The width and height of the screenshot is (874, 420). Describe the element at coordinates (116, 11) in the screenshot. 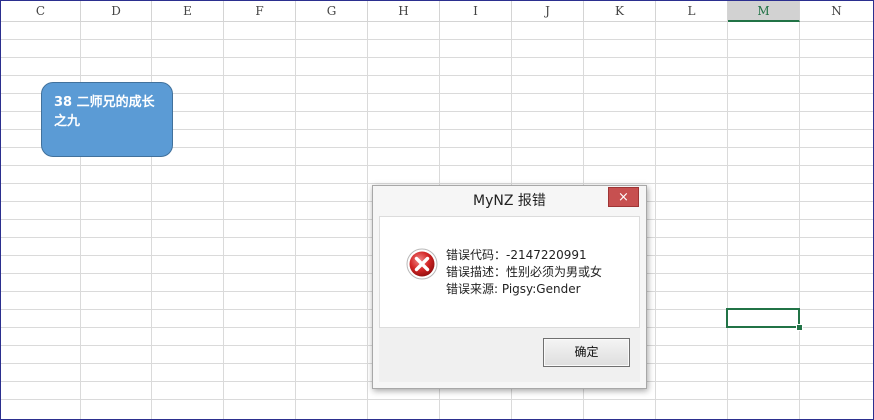

I see `column-header-d: D` at that location.